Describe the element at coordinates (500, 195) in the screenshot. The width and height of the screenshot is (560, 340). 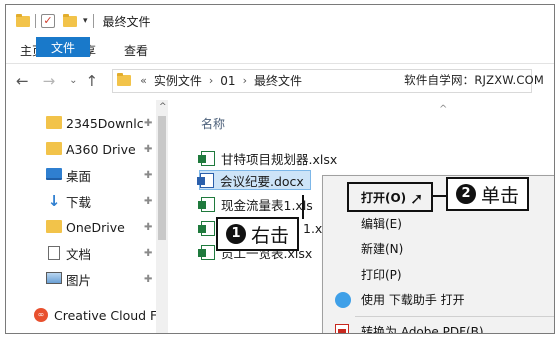
I see `callout-text: 单击` at that location.